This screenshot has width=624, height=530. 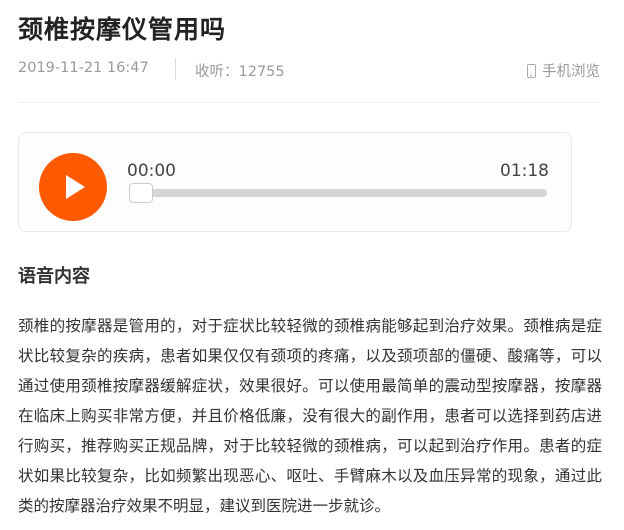 I want to click on header-divider, so click(x=309, y=102).